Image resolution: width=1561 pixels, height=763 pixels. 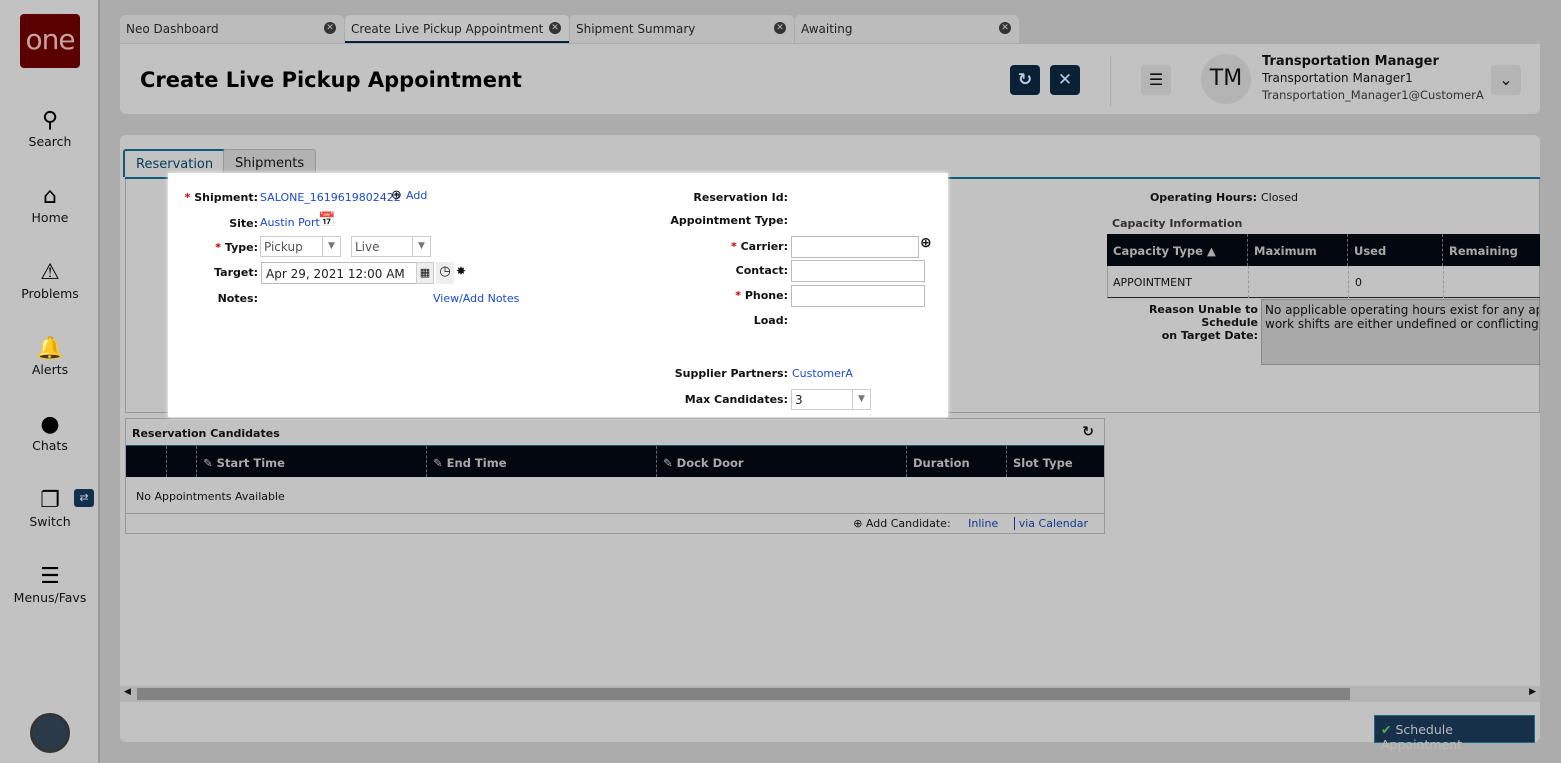 I want to click on col-select, so click(x=172, y=461).